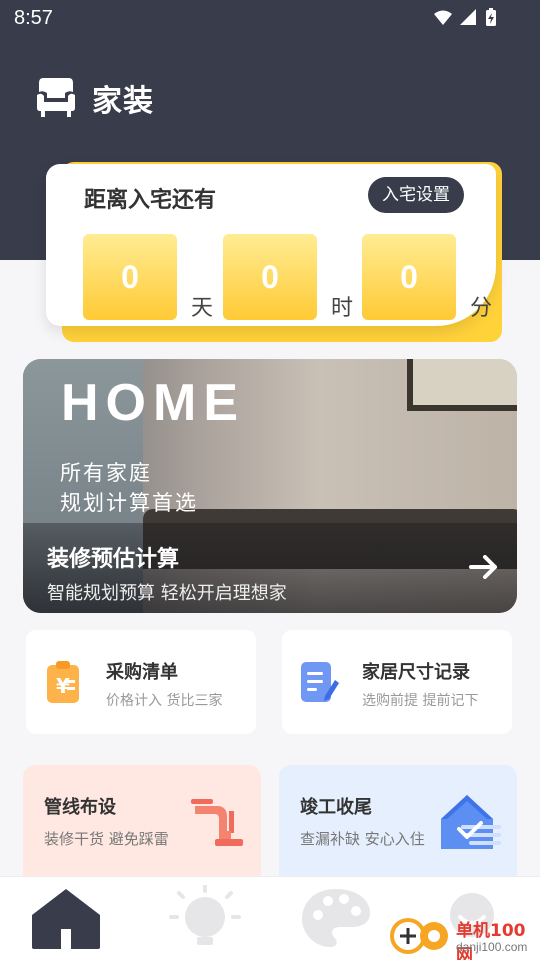 Image resolution: width=540 pixels, height=960 pixels. I want to click on status-icons, so click(465, 17).